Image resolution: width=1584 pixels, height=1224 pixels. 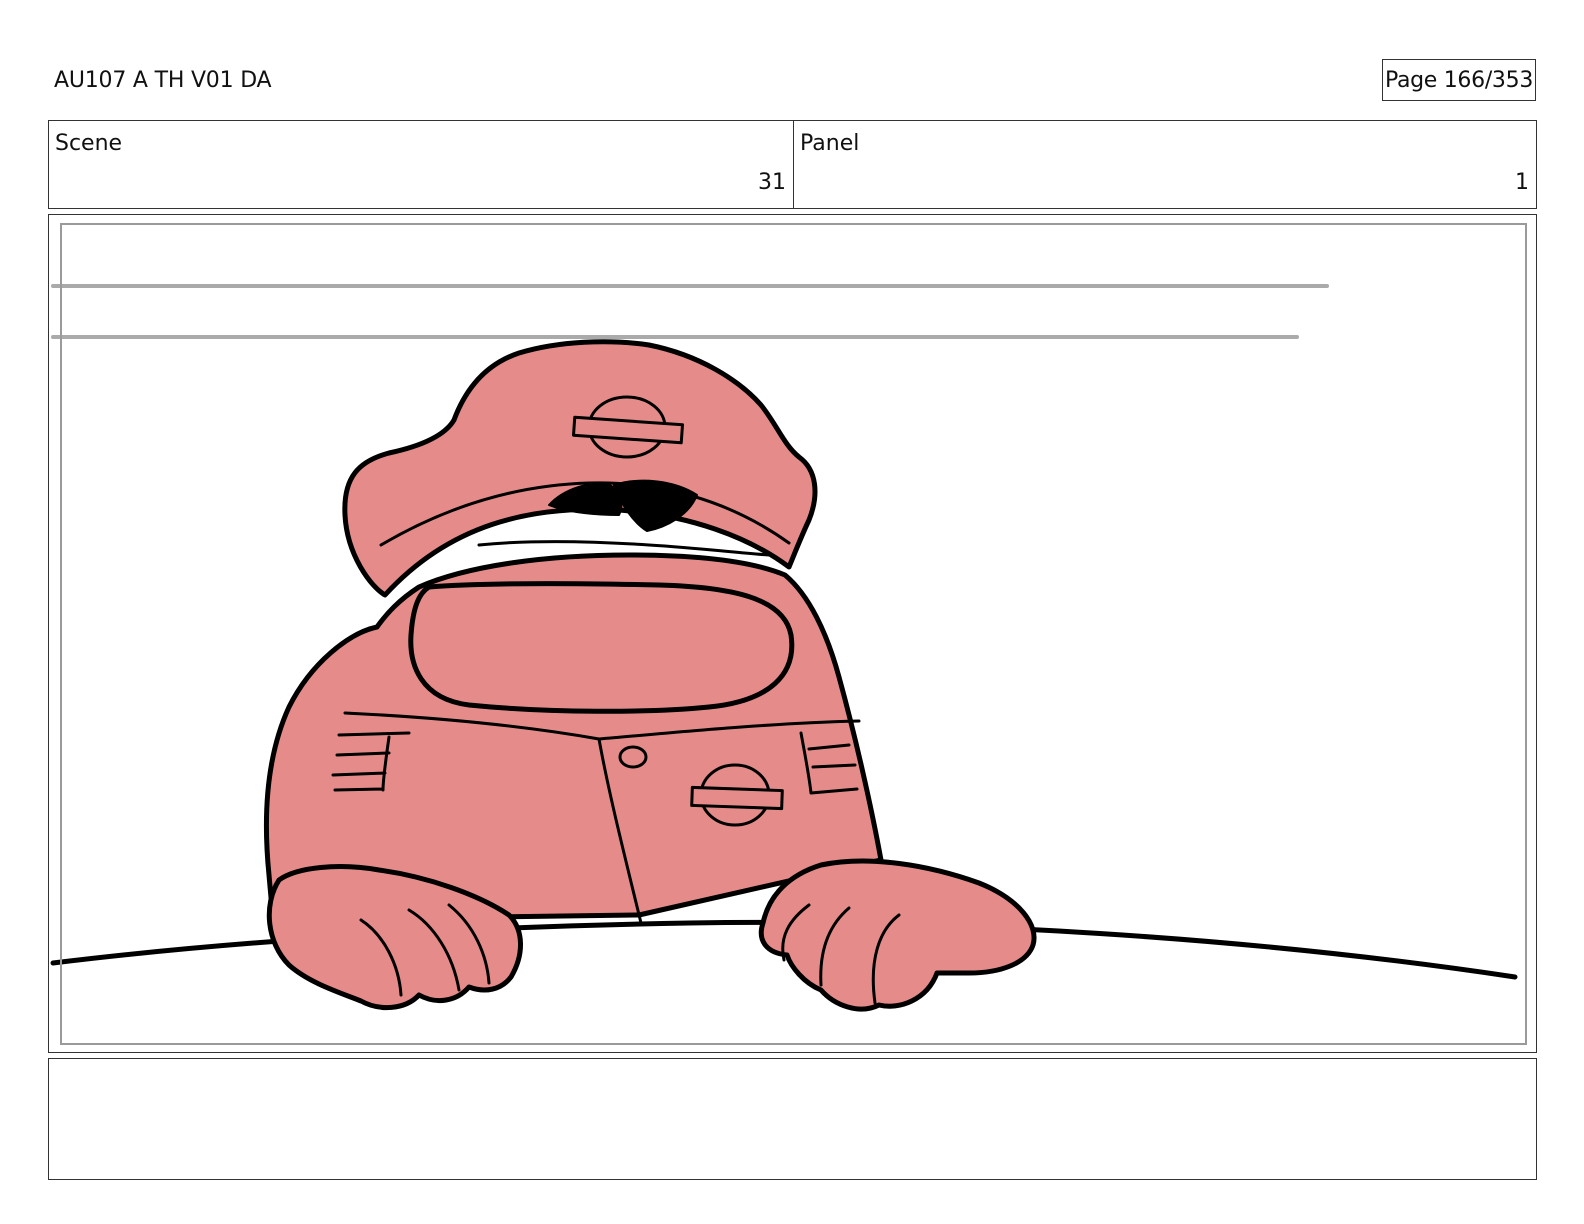 What do you see at coordinates (1165, 164) in the screenshot?
I see `panel-cell: Panel 1` at bounding box center [1165, 164].